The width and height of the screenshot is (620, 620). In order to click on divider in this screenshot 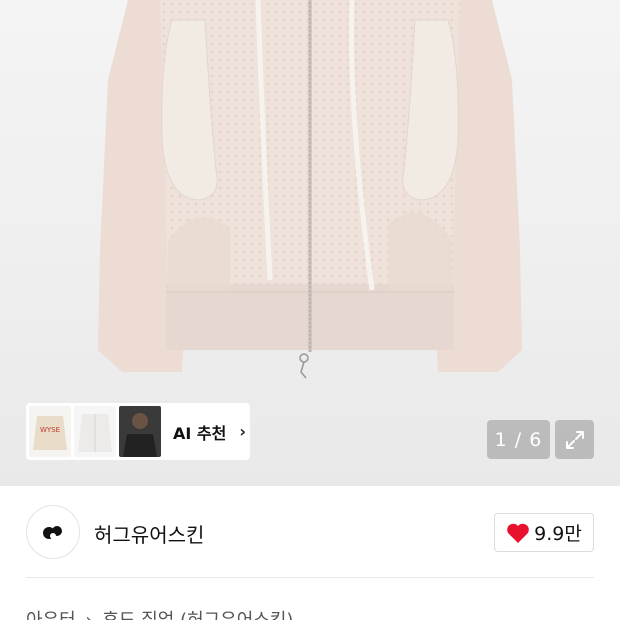, I will do `click(310, 577)`.